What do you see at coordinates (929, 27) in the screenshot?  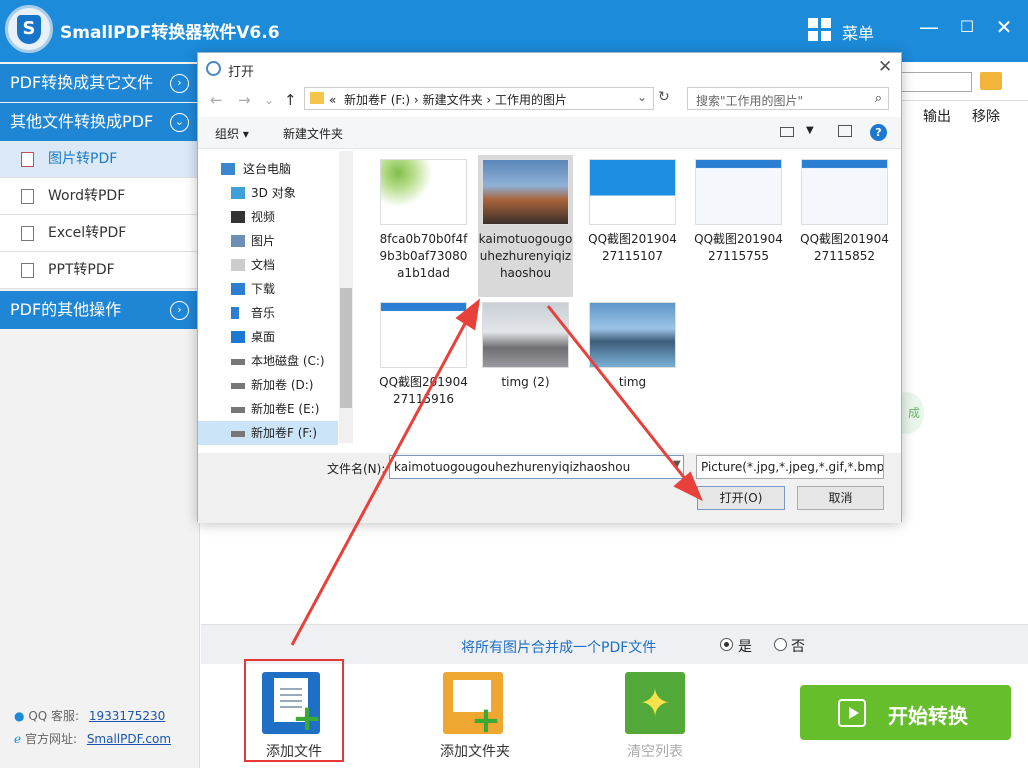 I see `minimize-button: —` at bounding box center [929, 27].